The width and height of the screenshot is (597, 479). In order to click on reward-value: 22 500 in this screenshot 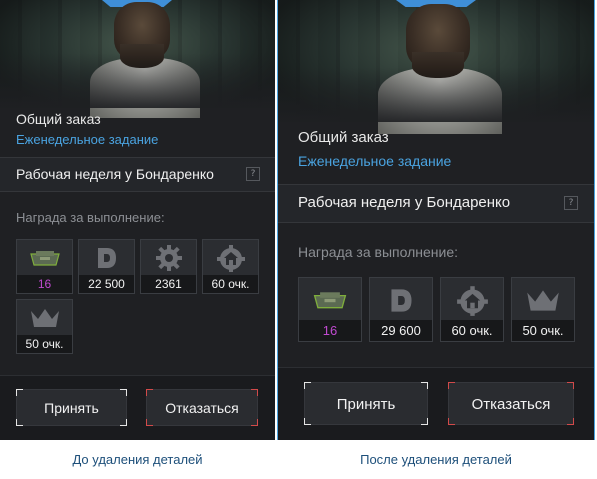, I will do `click(106, 284)`.